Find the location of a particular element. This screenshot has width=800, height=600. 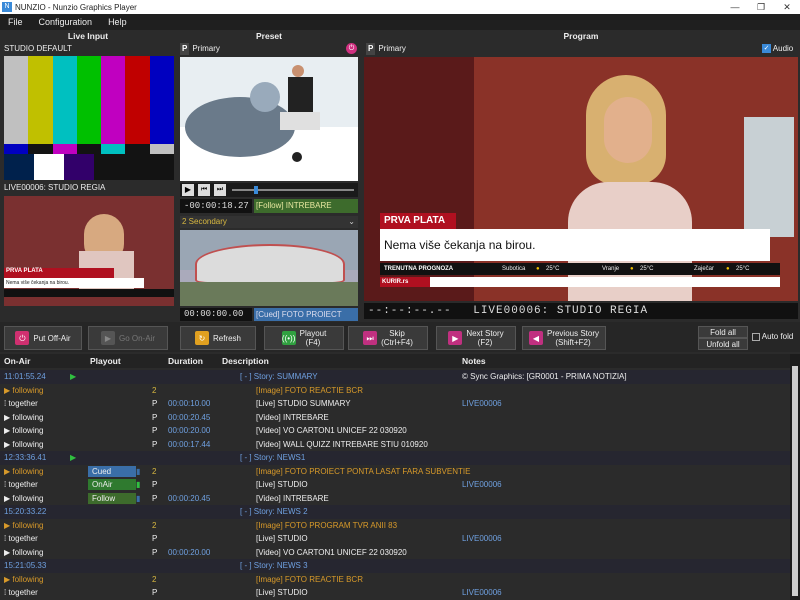

put-off-air-button: ⏻ Put Off-Air is located at coordinates (43, 338).